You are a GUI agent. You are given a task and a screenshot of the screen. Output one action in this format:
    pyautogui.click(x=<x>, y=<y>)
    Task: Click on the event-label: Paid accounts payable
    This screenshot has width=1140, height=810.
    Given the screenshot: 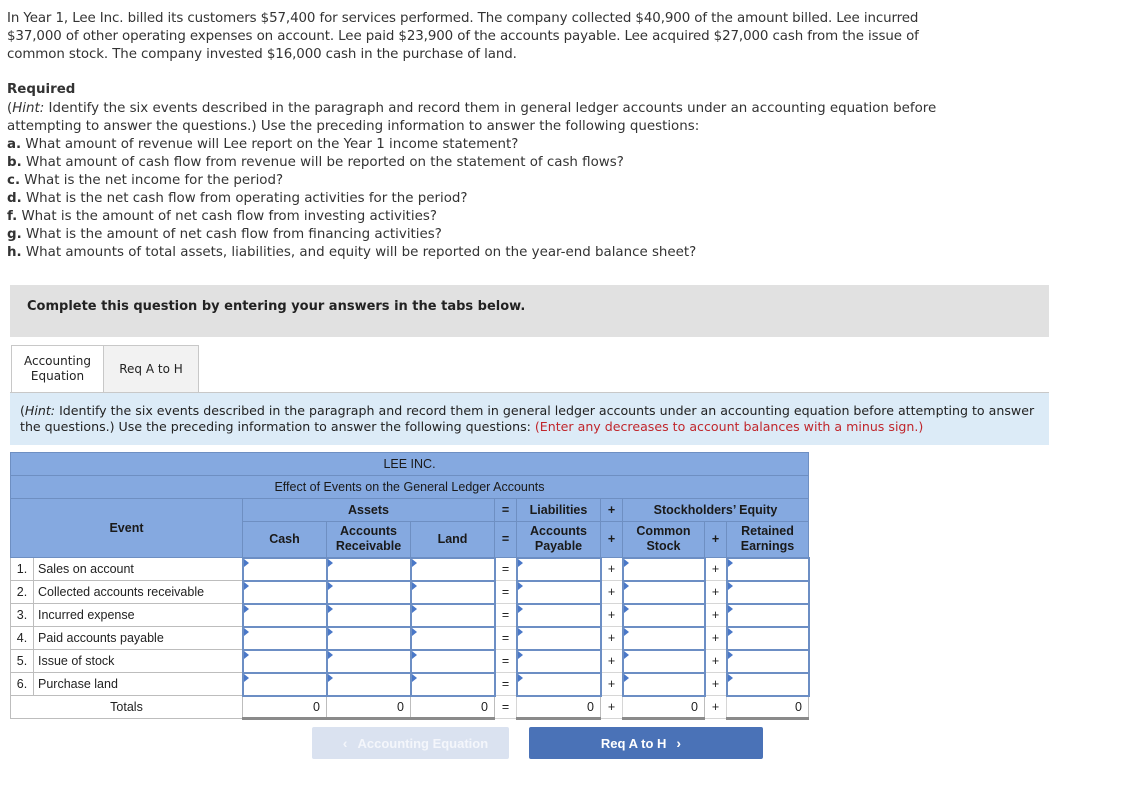 What is the action you would take?
    pyautogui.click(x=138, y=638)
    